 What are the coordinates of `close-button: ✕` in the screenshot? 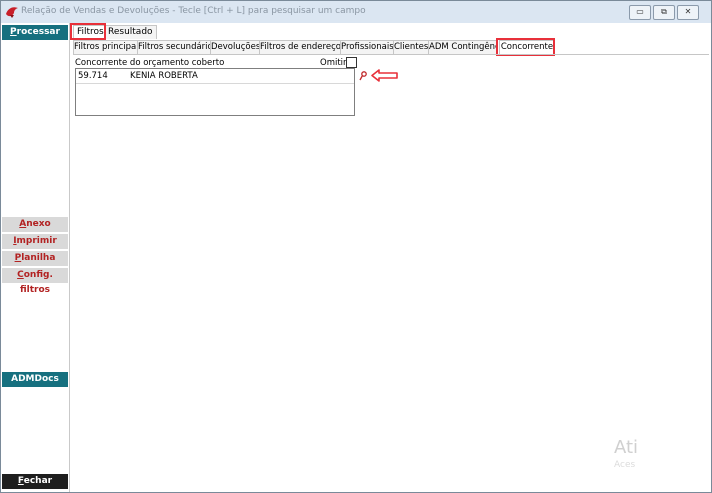 It's located at (688, 12).